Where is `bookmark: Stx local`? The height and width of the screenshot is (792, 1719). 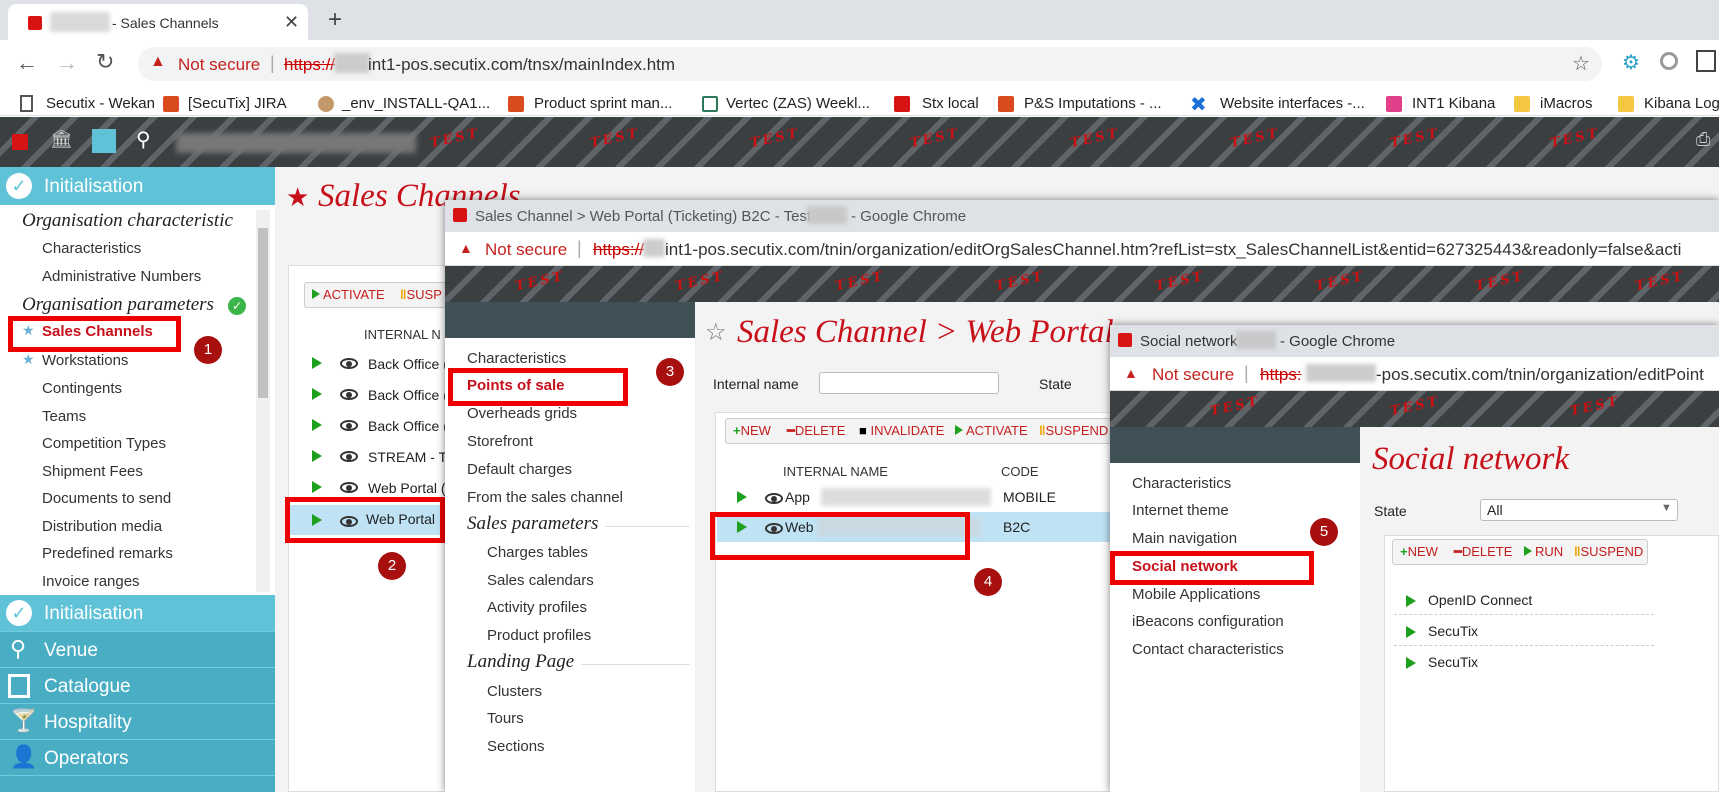
bookmark: Stx local is located at coordinates (950, 103).